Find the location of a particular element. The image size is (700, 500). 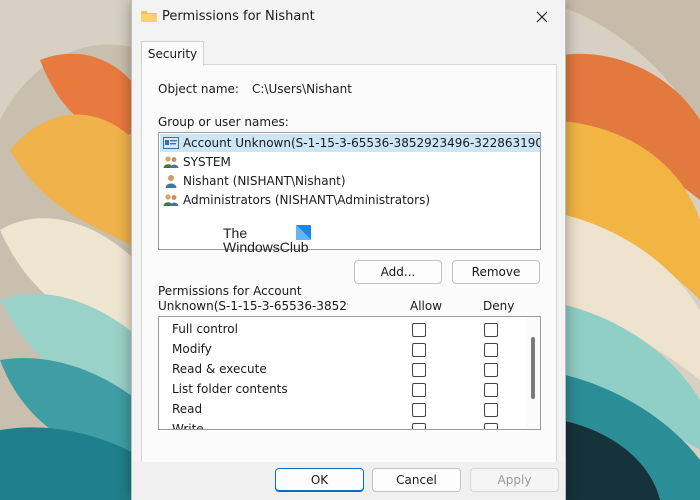

tab-security: Security is located at coordinates (172, 53).